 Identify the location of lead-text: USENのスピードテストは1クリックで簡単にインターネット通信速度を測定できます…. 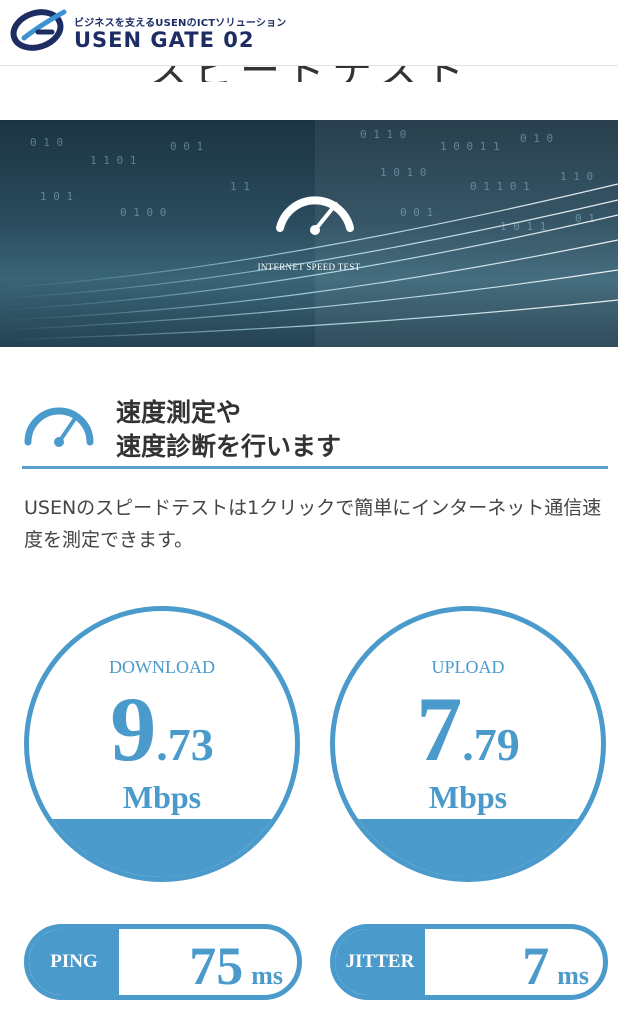
(313, 524).